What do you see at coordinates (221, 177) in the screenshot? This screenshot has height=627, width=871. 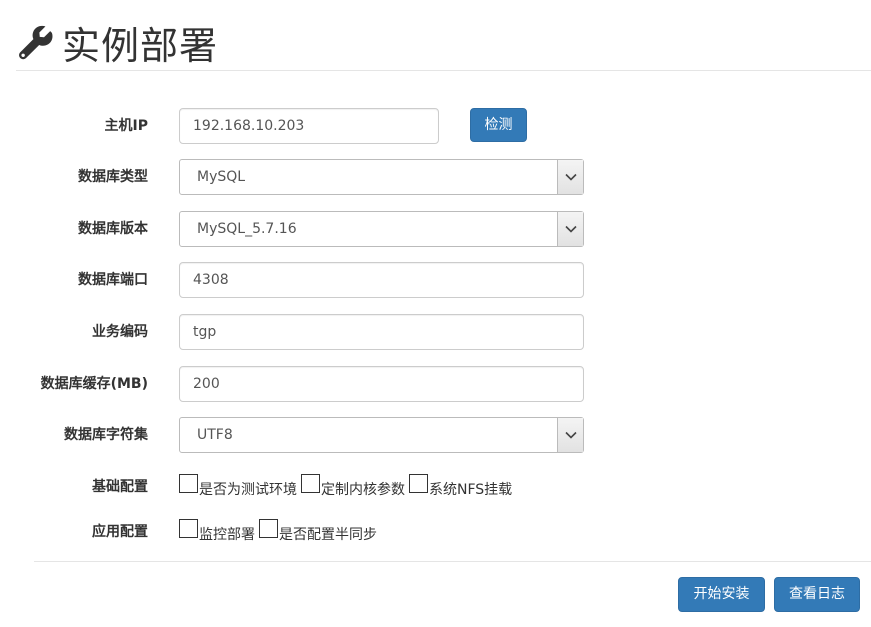 I see `db-type-value: MySQL` at bounding box center [221, 177].